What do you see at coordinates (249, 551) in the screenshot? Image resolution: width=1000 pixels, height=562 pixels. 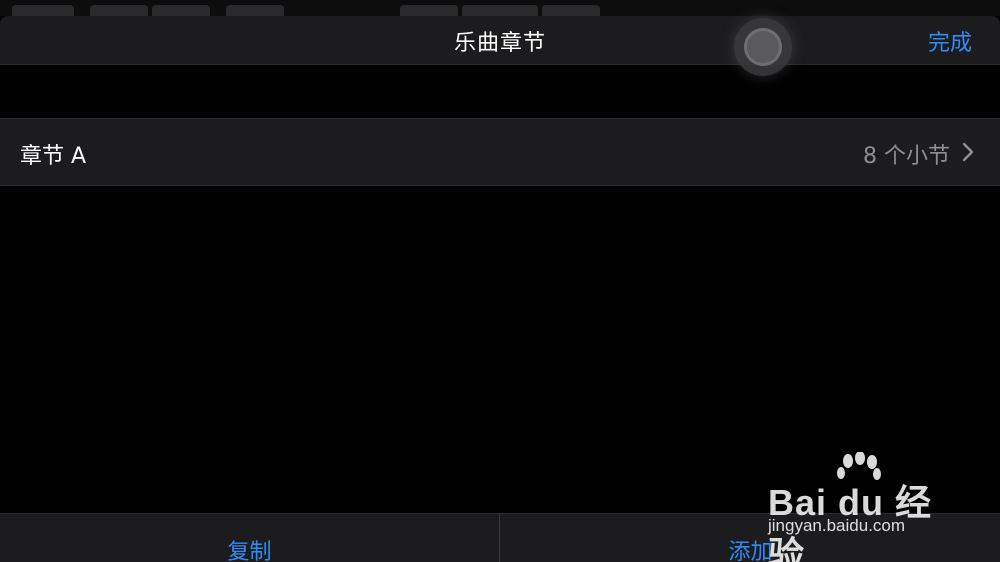 I see `copy-button-label: 复制` at bounding box center [249, 551].